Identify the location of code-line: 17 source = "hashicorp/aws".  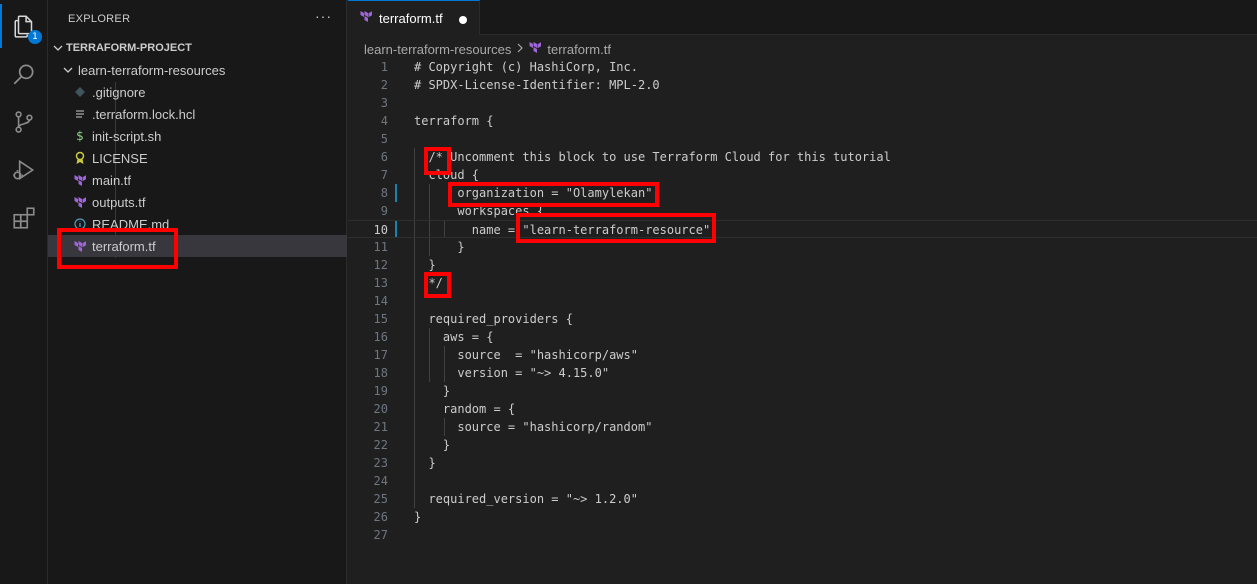
(802, 355).